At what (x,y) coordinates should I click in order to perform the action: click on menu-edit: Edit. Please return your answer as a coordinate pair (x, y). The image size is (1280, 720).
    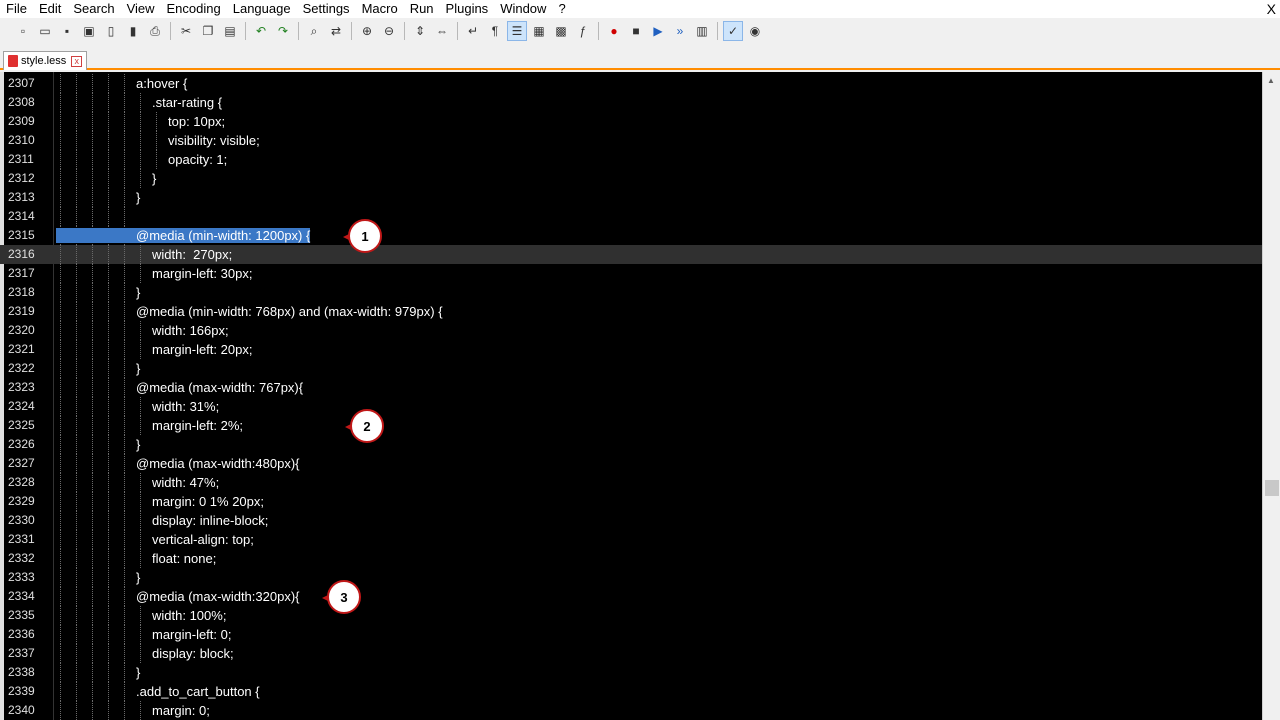
    Looking at the image, I should click on (49, 9).